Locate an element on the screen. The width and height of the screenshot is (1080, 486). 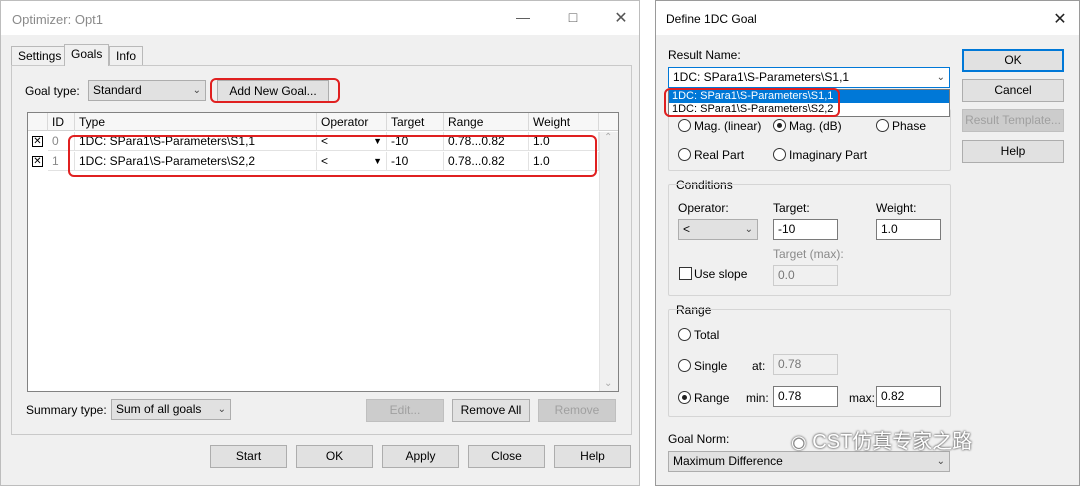
radio-mag-linear-label: Mag. (linear) is located at coordinates (728, 126).